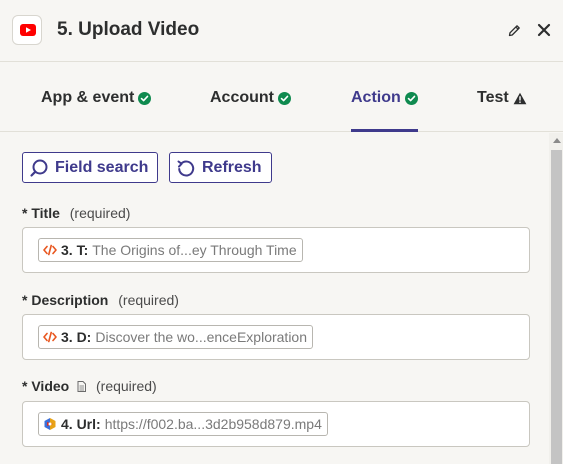 This screenshot has width=563, height=464. What do you see at coordinates (493, 97) in the screenshot?
I see `tab-label: Test` at bounding box center [493, 97].